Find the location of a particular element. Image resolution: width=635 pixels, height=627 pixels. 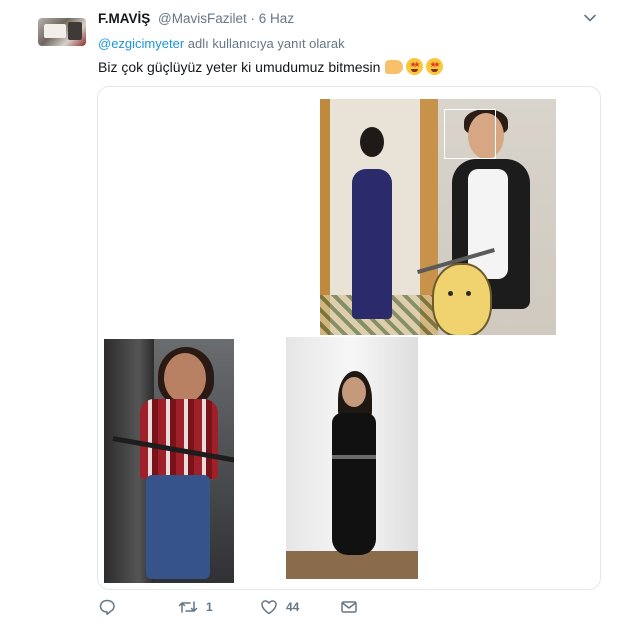

focus-frame is located at coordinates (470, 134).